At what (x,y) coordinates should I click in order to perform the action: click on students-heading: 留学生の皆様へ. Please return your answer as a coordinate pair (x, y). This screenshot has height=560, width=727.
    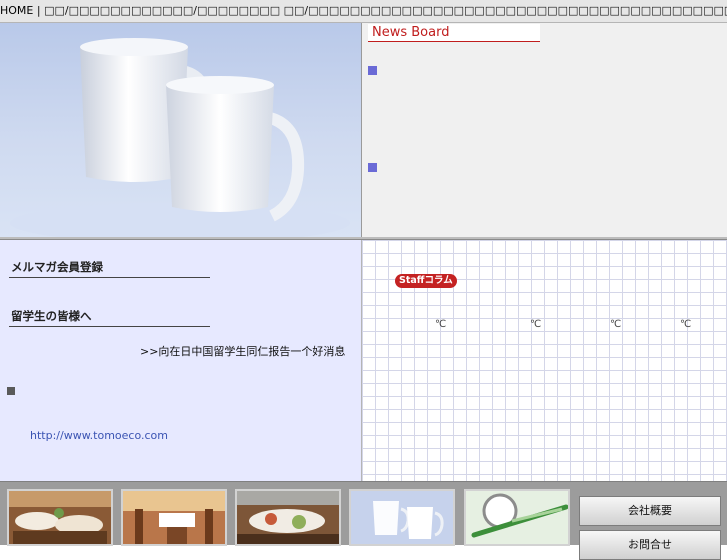
    Looking at the image, I should click on (109, 317).